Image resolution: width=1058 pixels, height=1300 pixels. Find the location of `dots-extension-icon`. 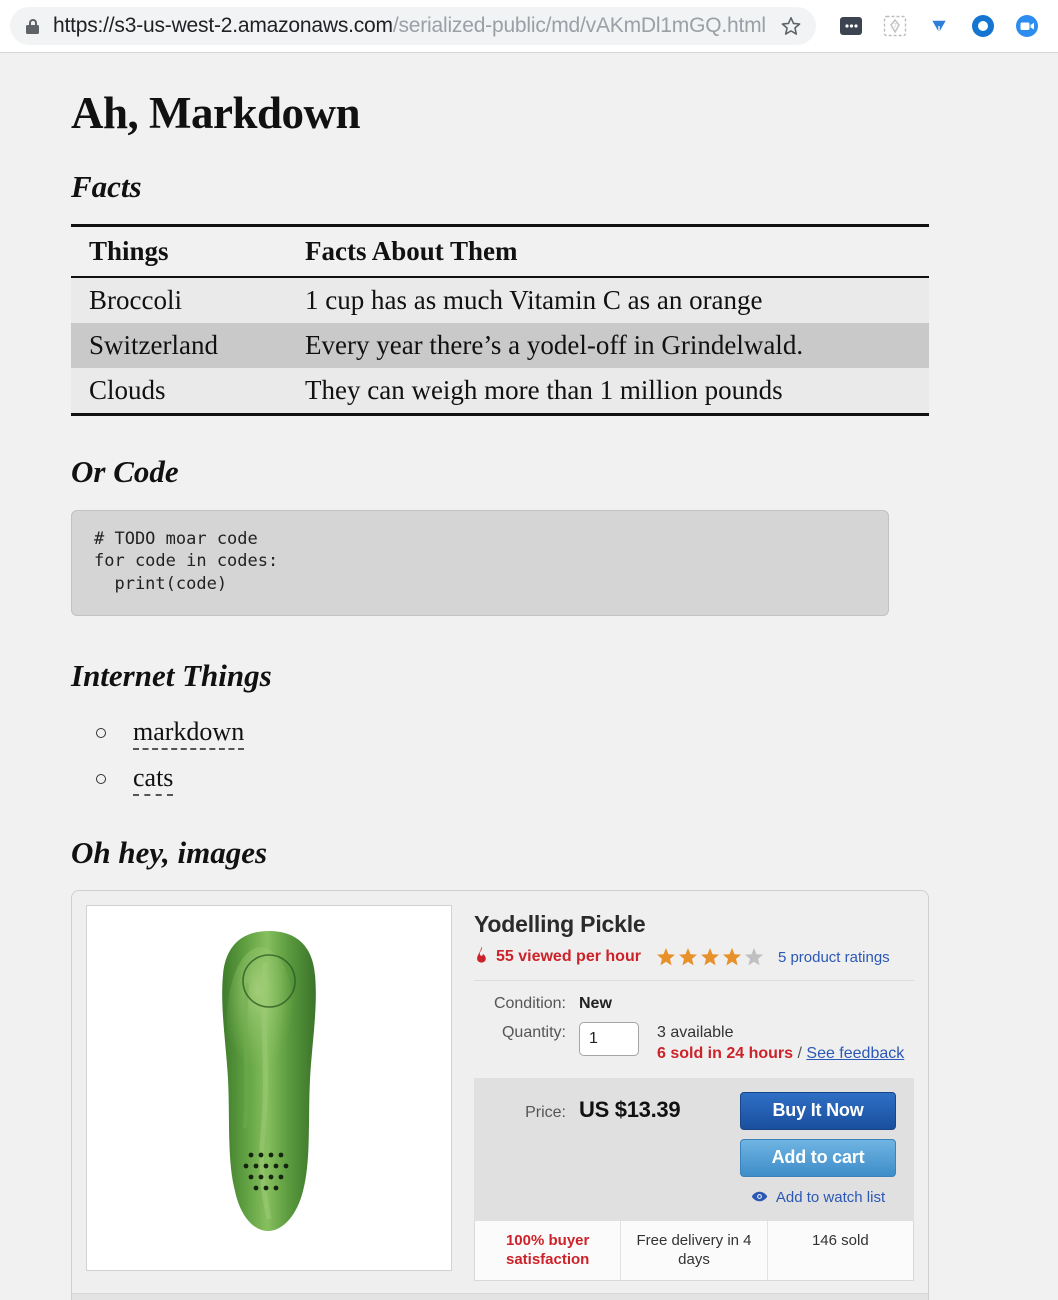

dots-extension-icon is located at coordinates (851, 26).